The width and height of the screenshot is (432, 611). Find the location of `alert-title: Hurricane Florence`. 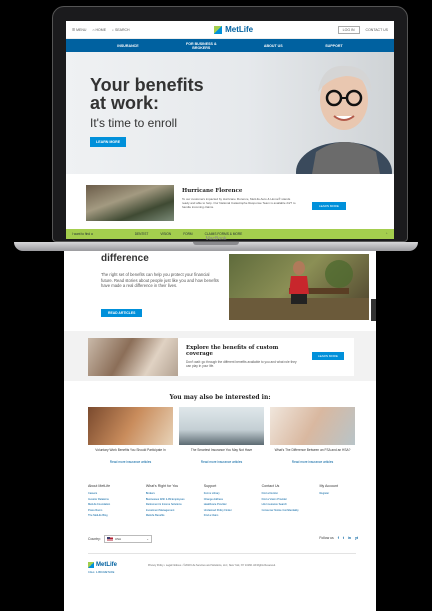

alert-title: Hurricane Florence is located at coordinates (212, 191).